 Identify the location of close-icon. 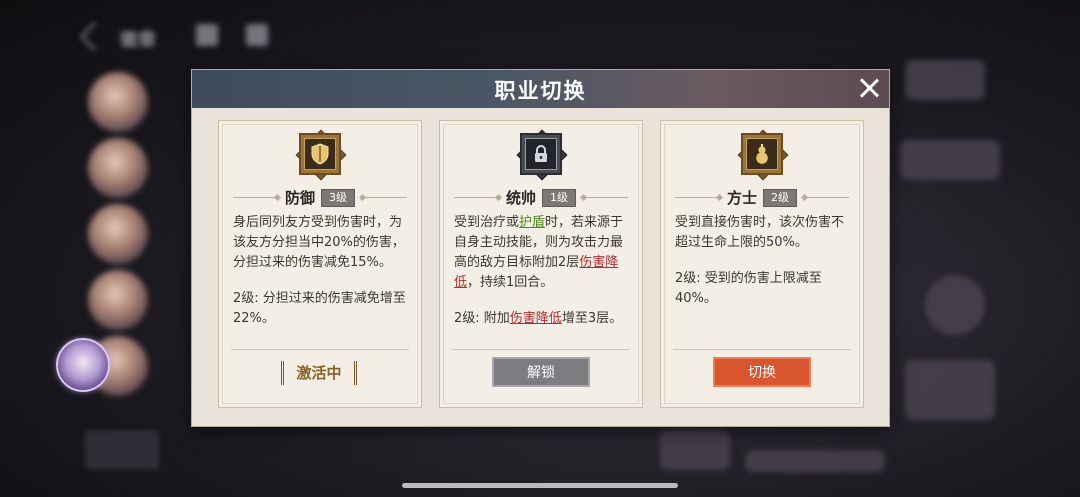
(869, 88).